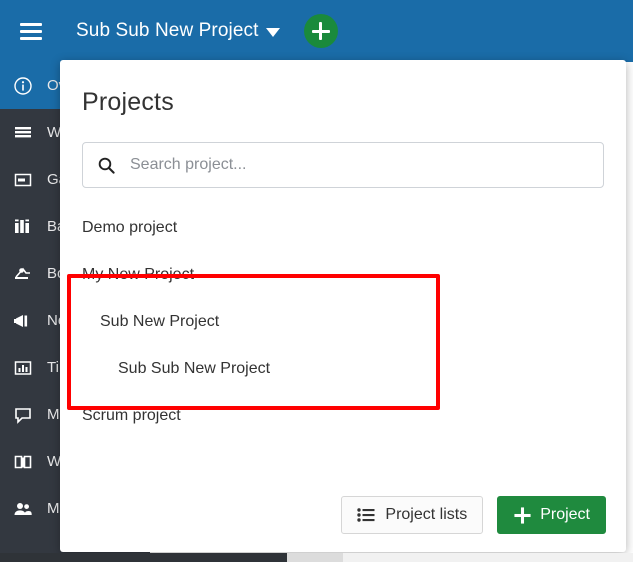  I want to click on project-lists-label: Project lists, so click(426, 514).